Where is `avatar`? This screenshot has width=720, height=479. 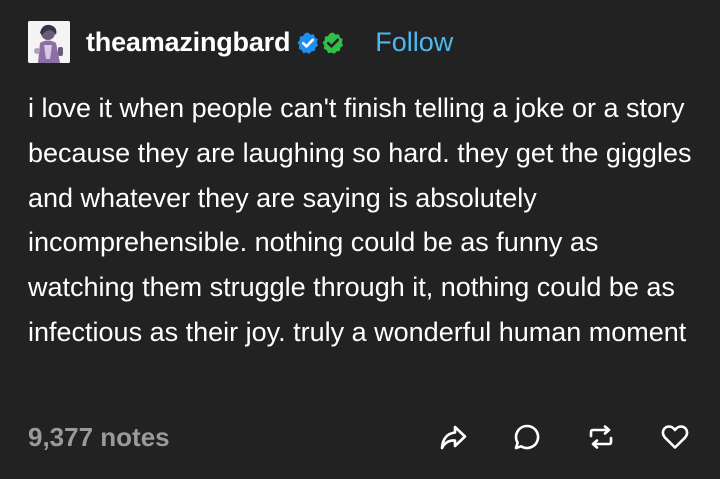
avatar is located at coordinates (49, 42).